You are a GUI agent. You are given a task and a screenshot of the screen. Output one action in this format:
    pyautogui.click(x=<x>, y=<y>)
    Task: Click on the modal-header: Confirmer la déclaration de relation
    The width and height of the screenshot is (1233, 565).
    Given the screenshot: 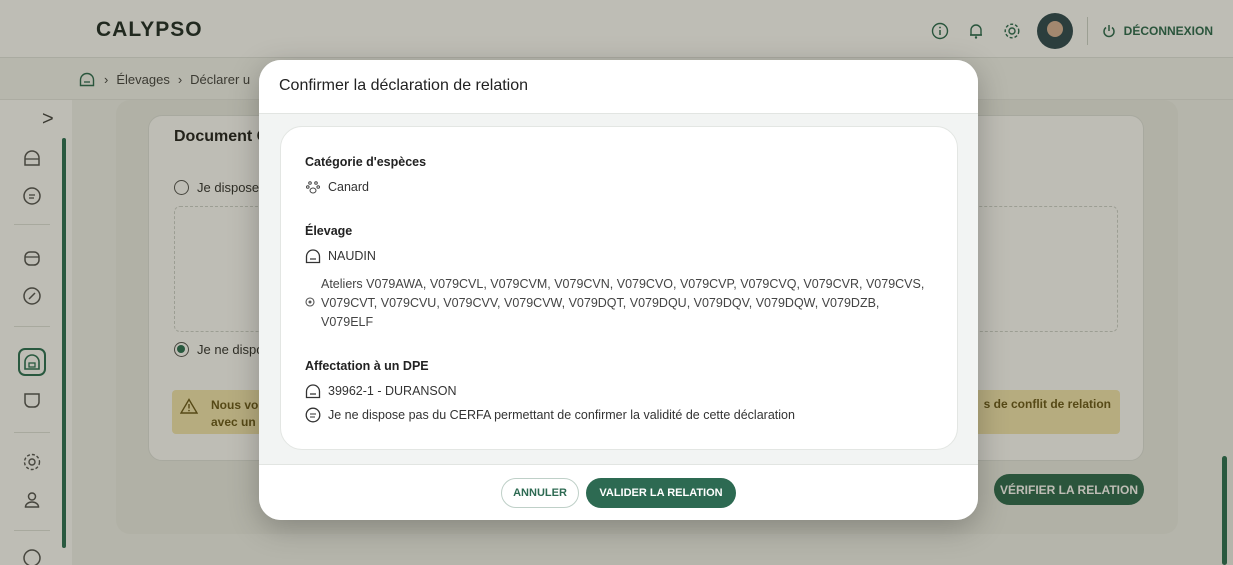 What is the action you would take?
    pyautogui.click(x=618, y=87)
    